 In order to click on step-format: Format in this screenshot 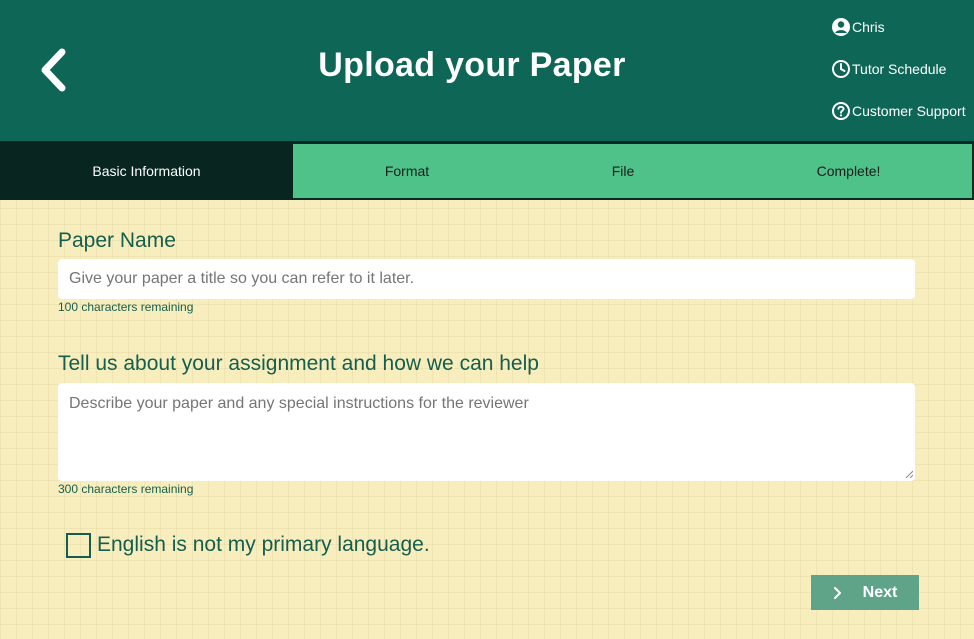, I will do `click(407, 171)`.